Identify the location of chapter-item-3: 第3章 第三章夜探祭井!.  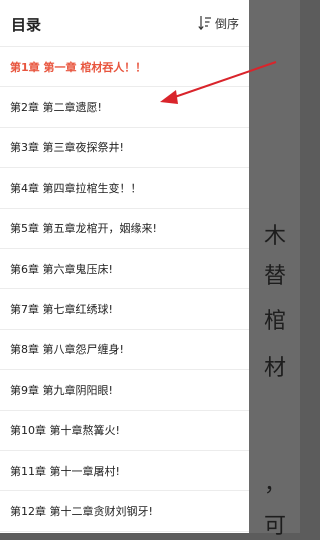
(124, 148).